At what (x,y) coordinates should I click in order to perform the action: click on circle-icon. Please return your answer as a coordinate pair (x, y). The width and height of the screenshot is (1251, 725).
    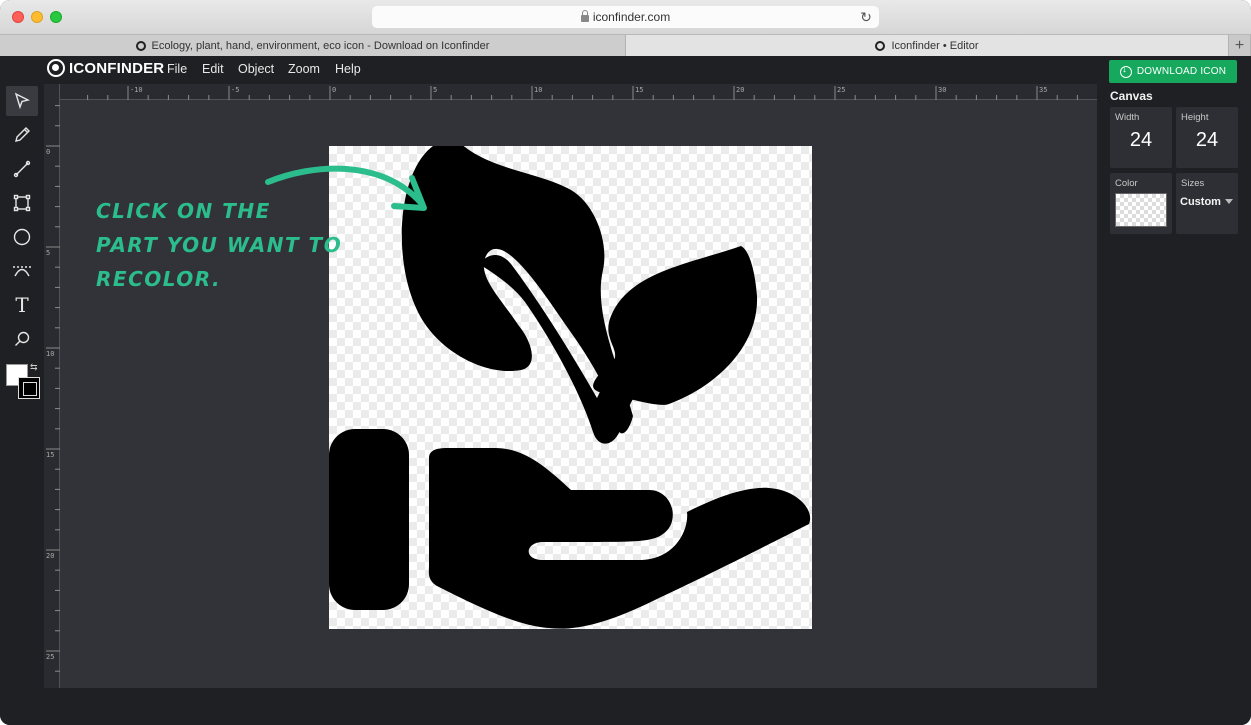
    Looking at the image, I should click on (22, 237).